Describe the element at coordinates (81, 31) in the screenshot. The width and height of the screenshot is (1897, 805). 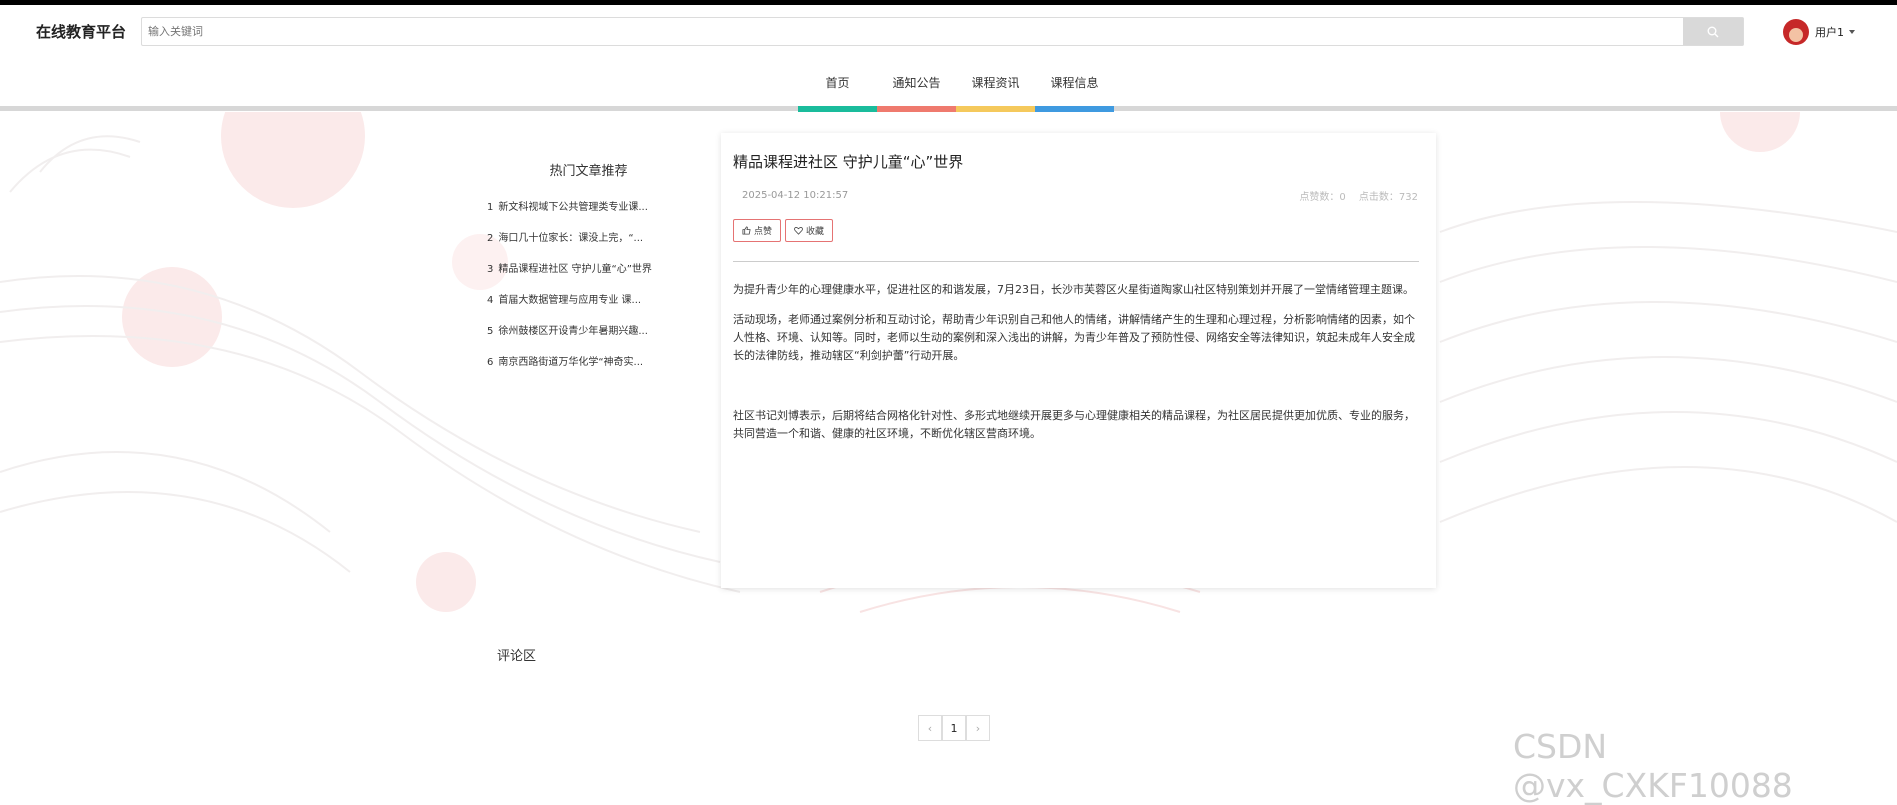
I see `site-logo: 在线教育平台` at that location.